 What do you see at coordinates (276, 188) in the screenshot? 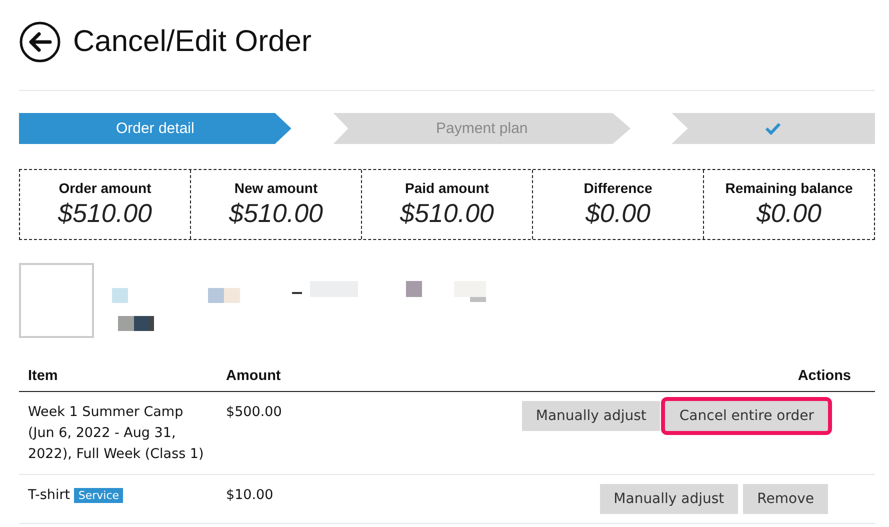
I see `summary-label: New amount` at bounding box center [276, 188].